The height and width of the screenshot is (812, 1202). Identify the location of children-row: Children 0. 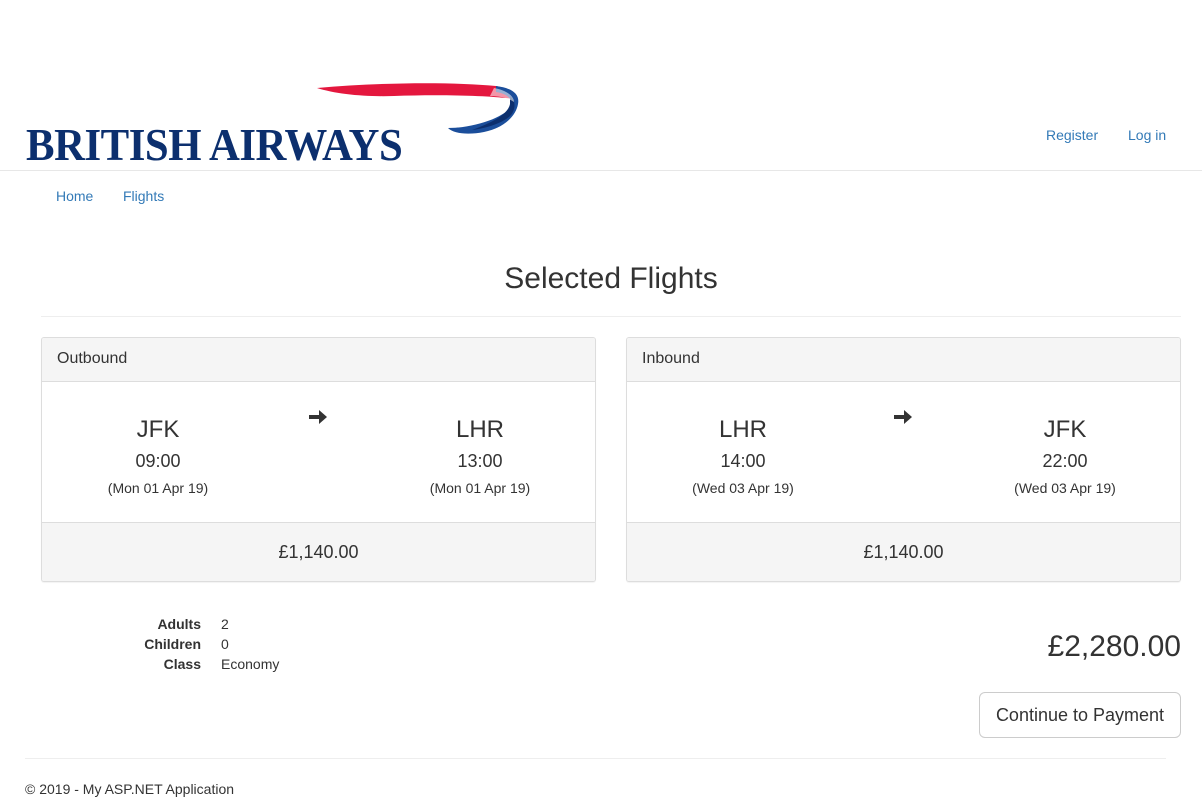
(250, 644).